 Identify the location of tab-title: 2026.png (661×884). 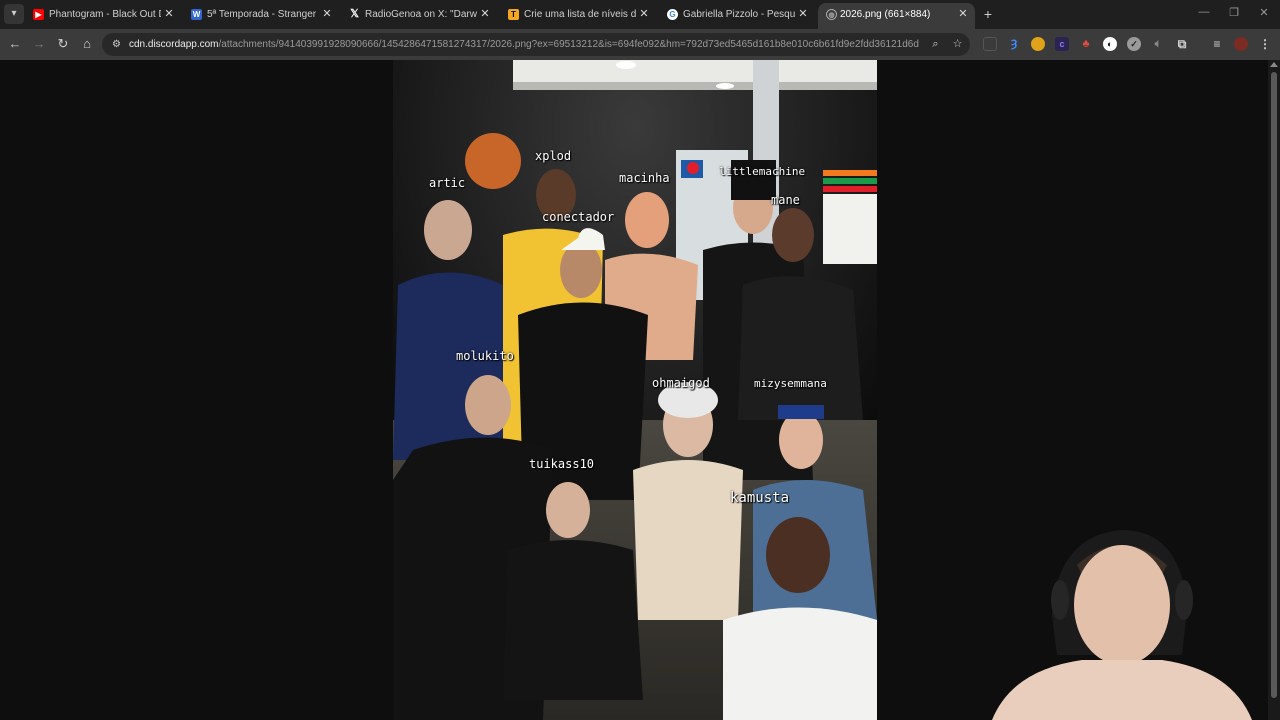
(885, 14).